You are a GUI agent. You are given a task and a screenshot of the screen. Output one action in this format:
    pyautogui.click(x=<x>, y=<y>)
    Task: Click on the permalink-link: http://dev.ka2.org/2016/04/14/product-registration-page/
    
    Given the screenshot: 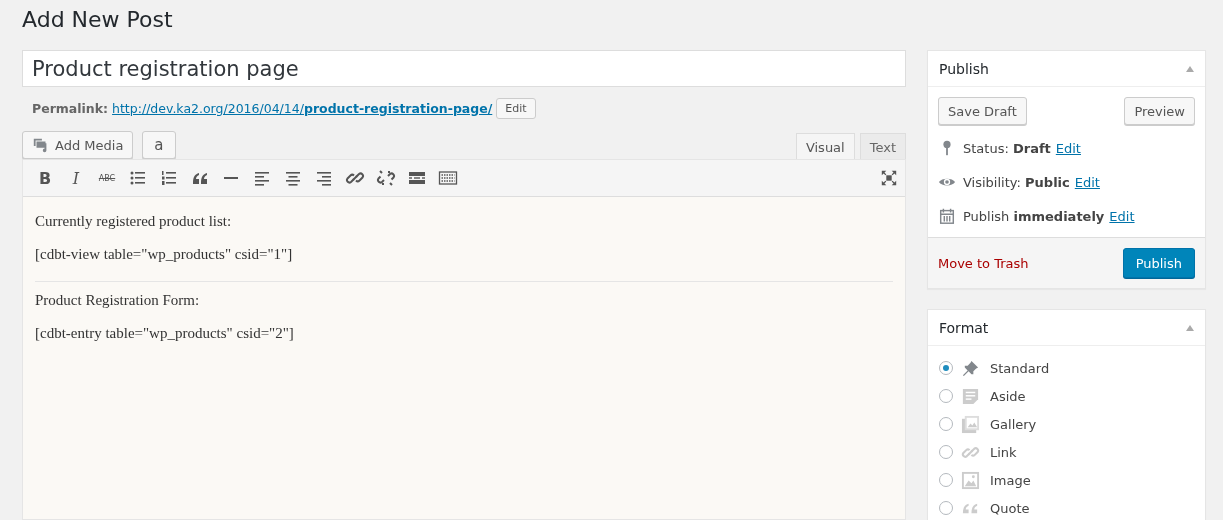 What is the action you would take?
    pyautogui.click(x=302, y=108)
    